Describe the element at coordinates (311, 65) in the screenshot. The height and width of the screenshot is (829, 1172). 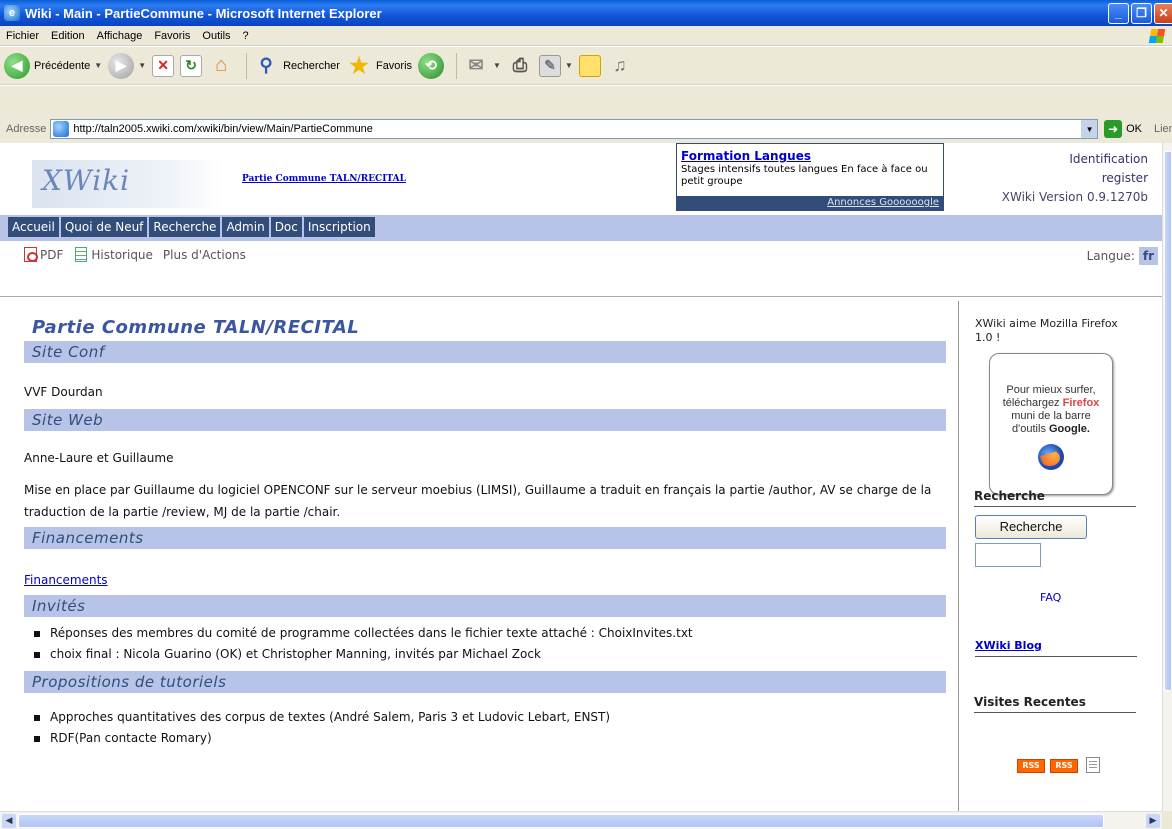
I see `search-label: Rechercher` at that location.